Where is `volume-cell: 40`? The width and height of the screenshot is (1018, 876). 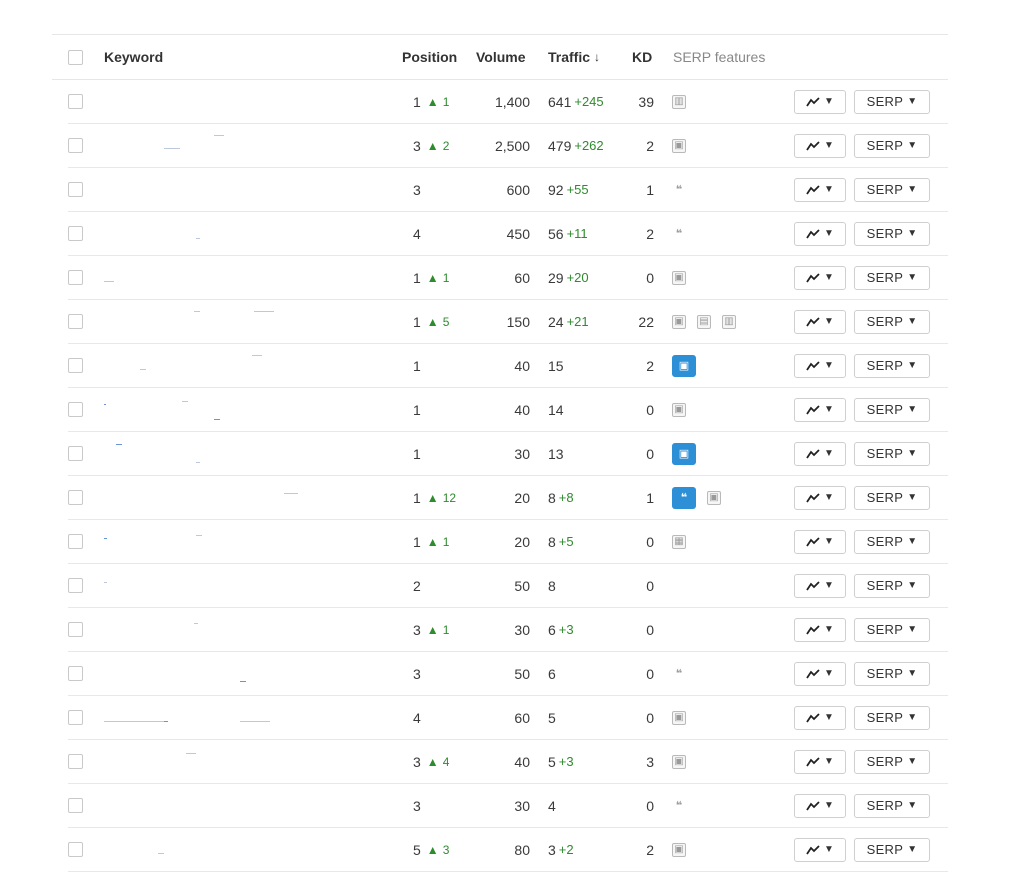 volume-cell: 40 is located at coordinates (522, 409).